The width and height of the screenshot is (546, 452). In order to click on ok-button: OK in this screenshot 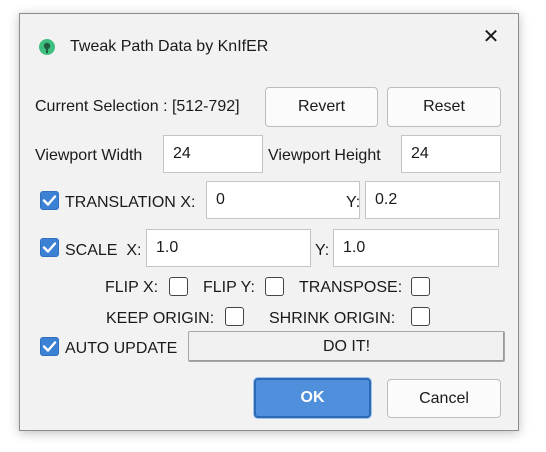, I will do `click(312, 398)`.